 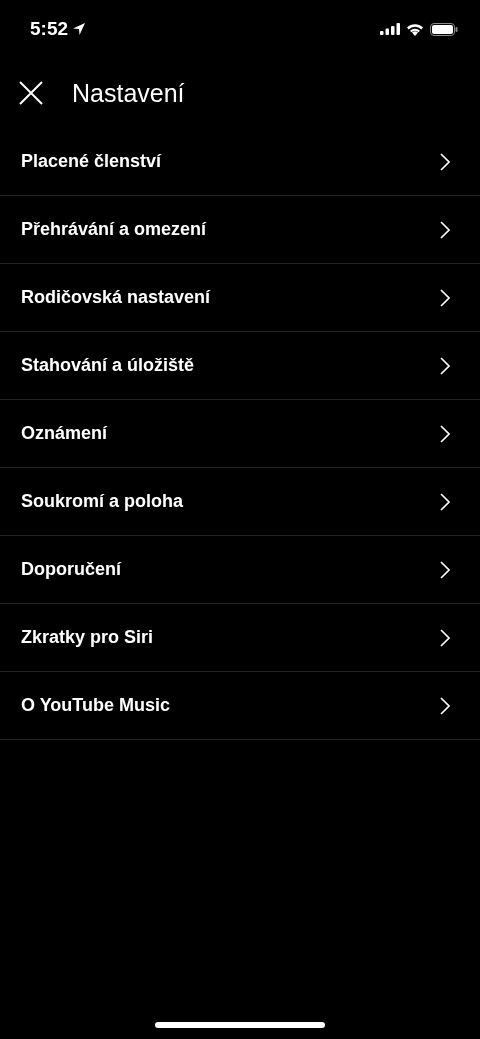 I want to click on page-title: Nastavení, so click(x=128, y=93).